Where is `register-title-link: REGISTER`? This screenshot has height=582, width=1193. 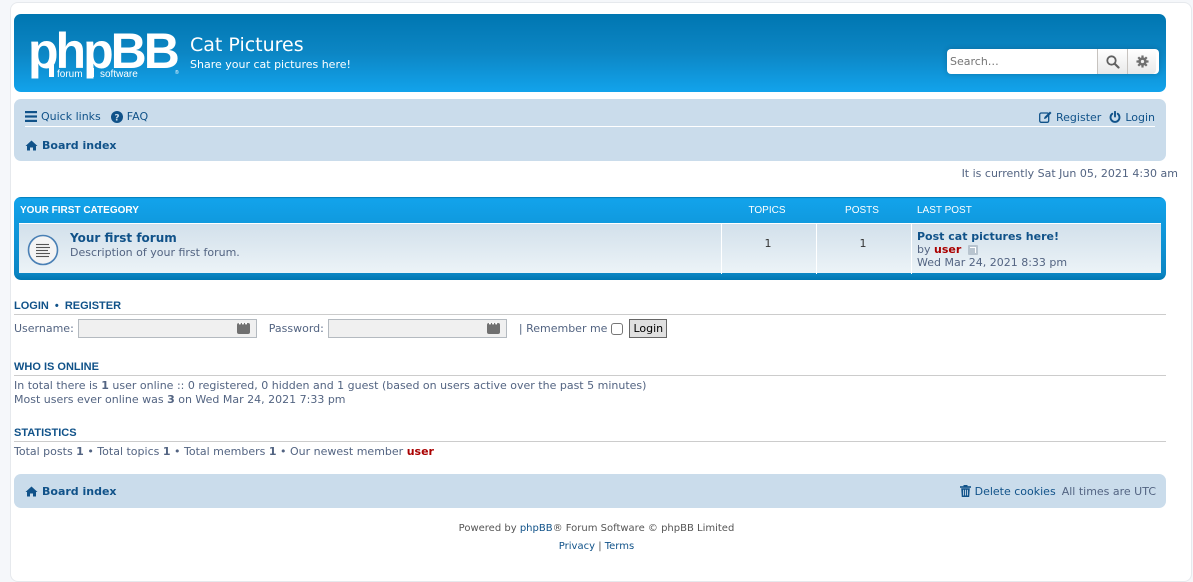
register-title-link: REGISTER is located at coordinates (93, 306).